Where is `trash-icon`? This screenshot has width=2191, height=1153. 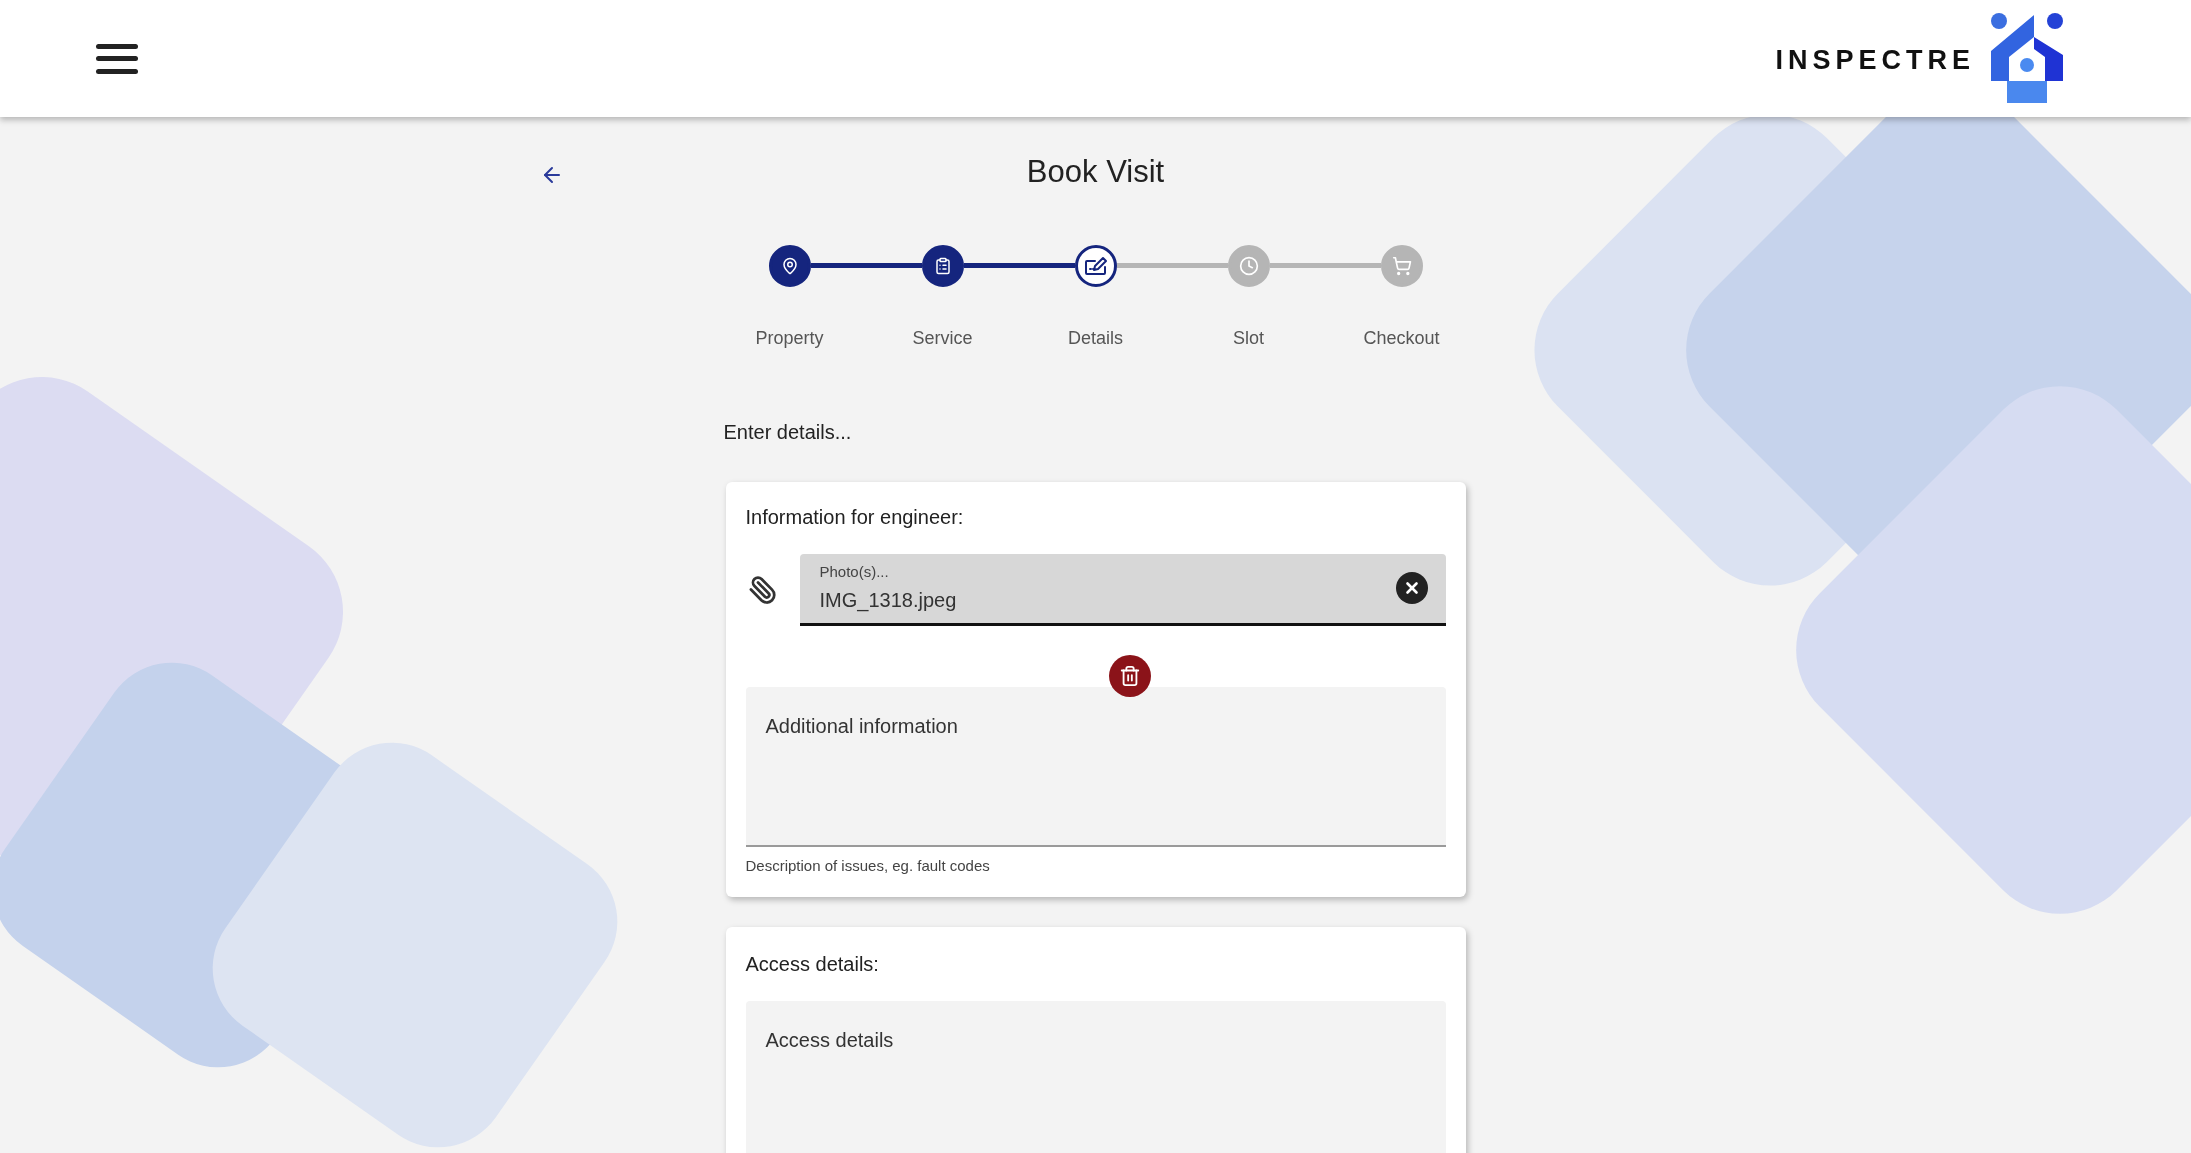 trash-icon is located at coordinates (1129, 675).